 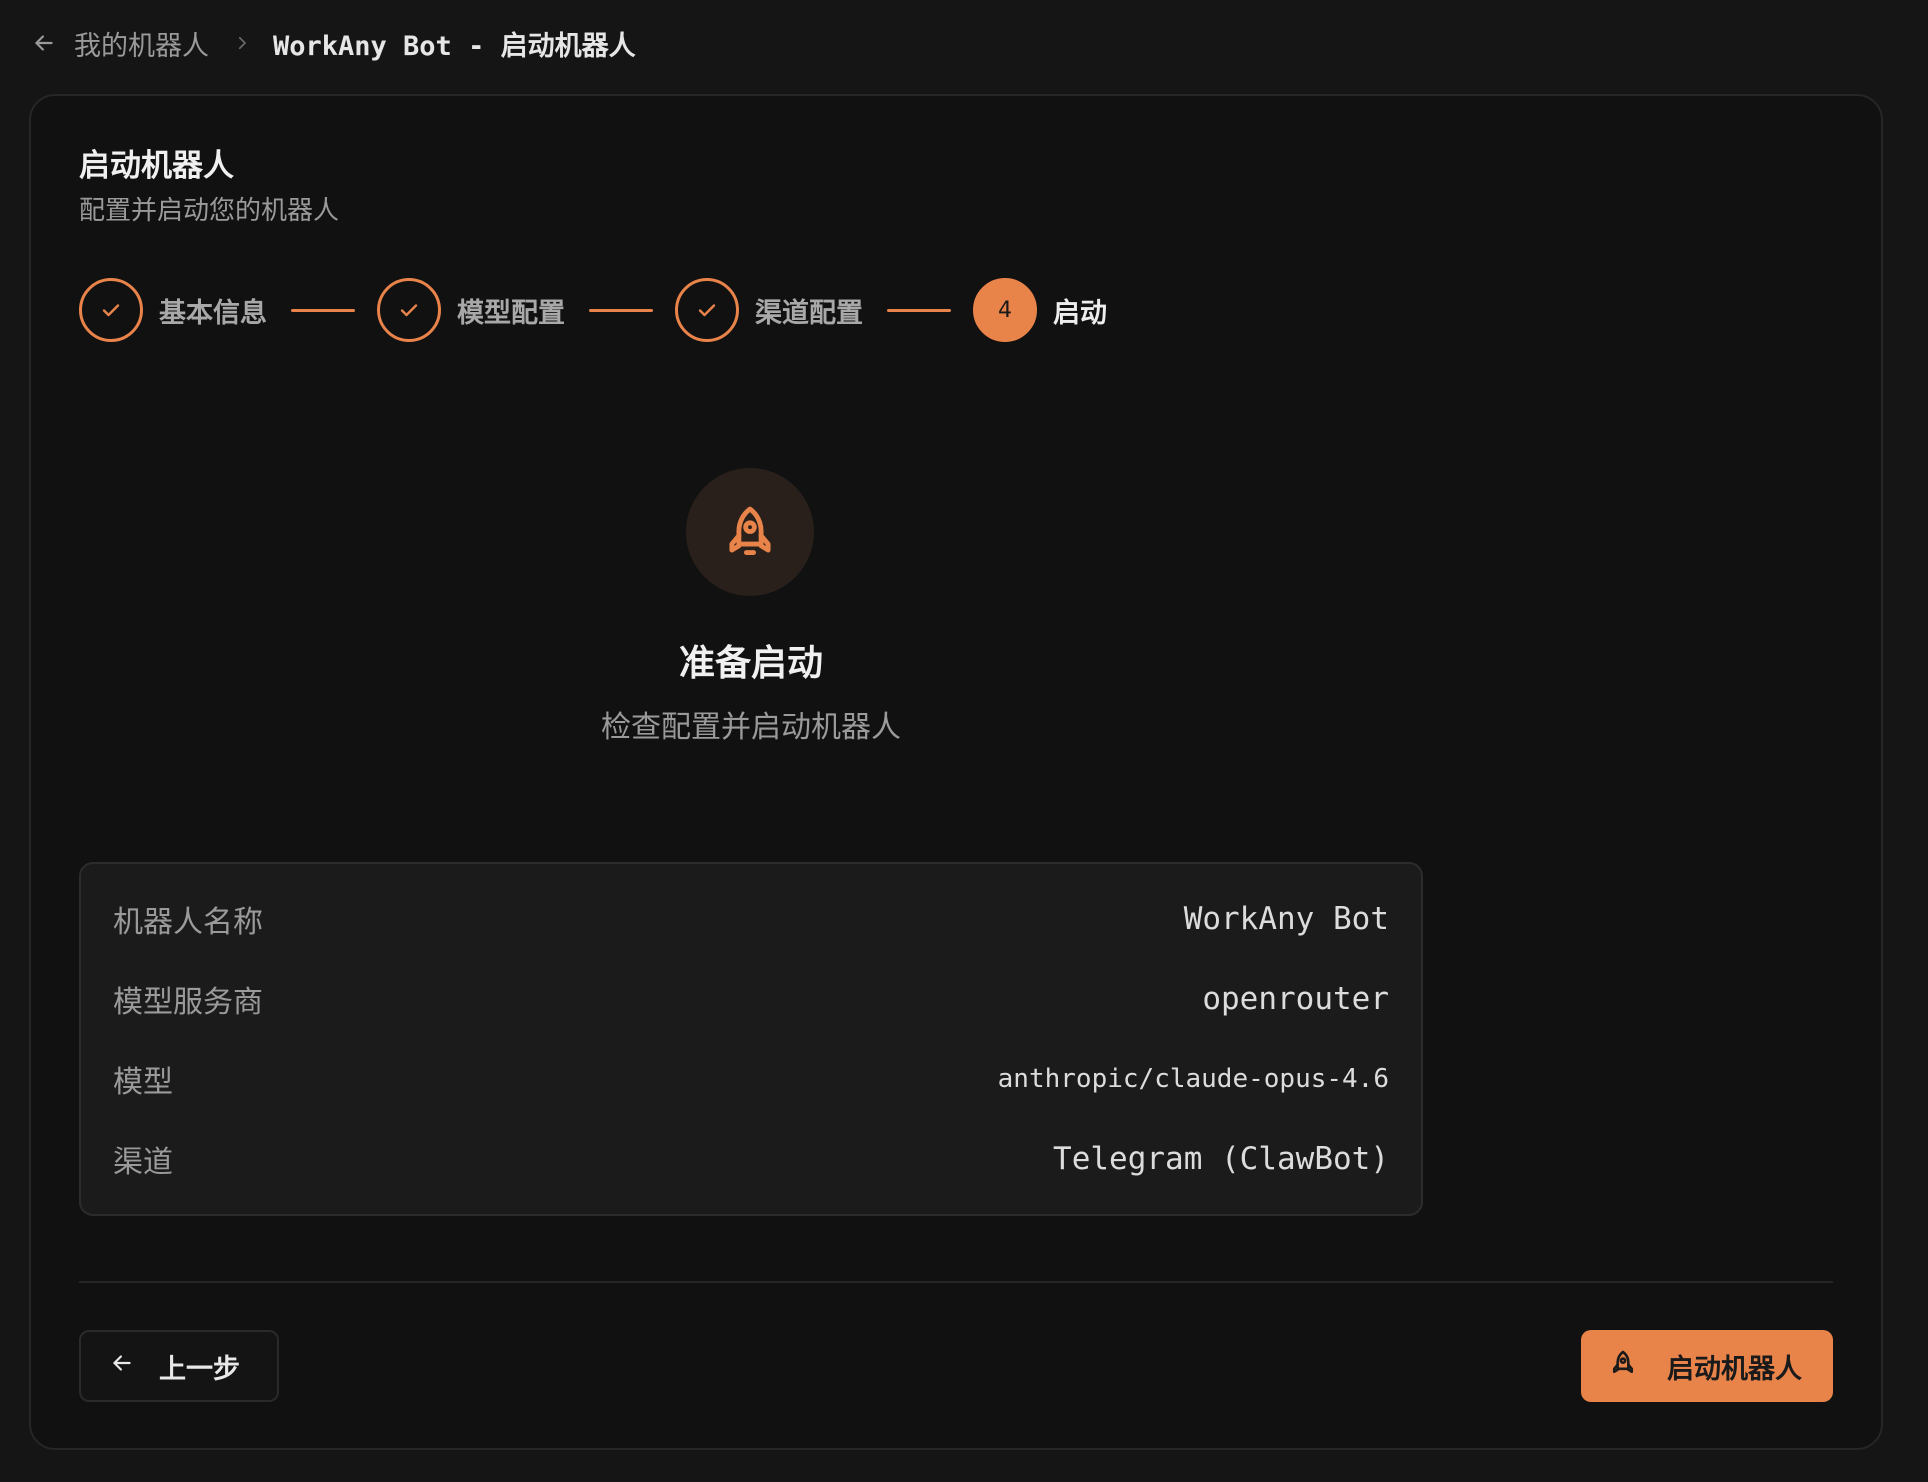 I want to click on card-title: 启动机器人, so click(x=156, y=166).